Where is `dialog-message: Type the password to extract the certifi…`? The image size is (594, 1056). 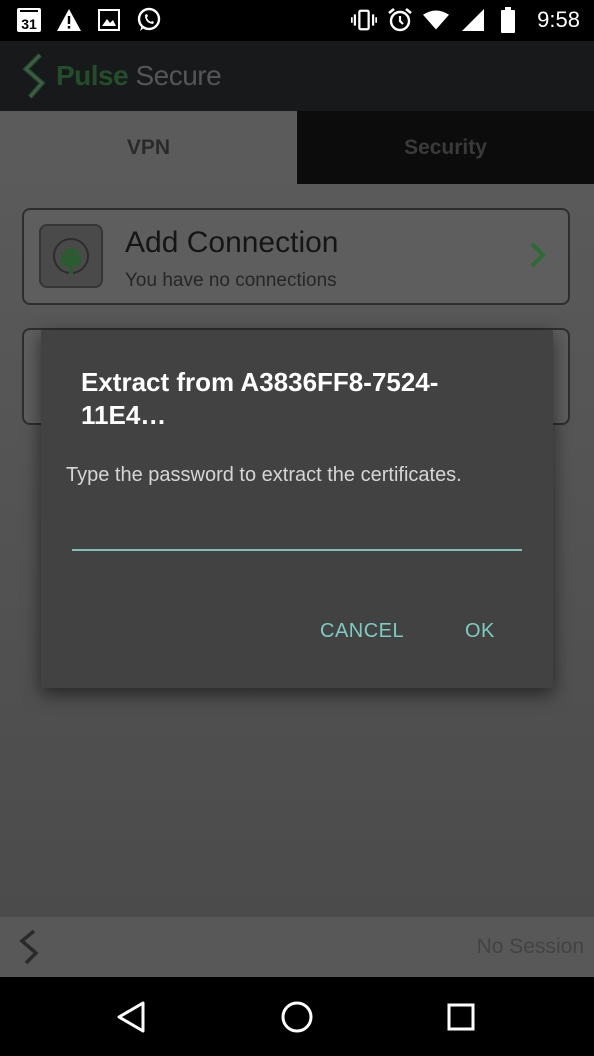
dialog-message: Type the password to extract the certifi… is located at coordinates (264, 475).